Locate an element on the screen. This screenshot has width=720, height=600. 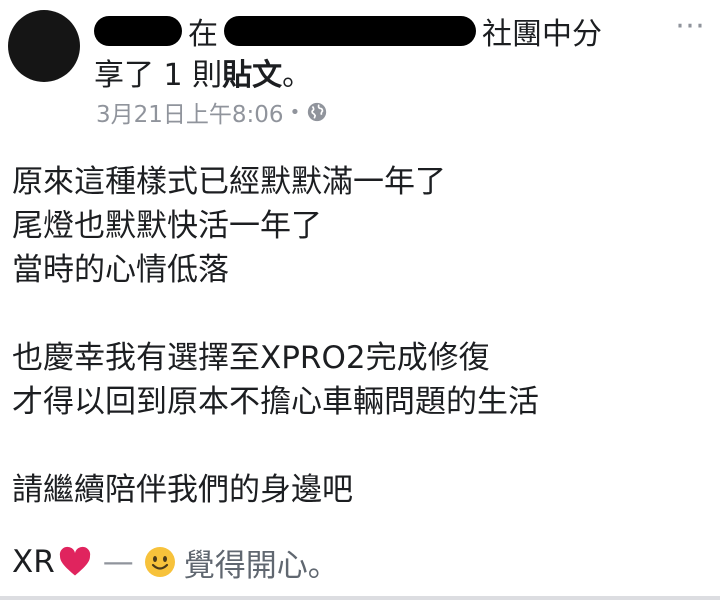
redacted-group-name is located at coordinates (350, 31).